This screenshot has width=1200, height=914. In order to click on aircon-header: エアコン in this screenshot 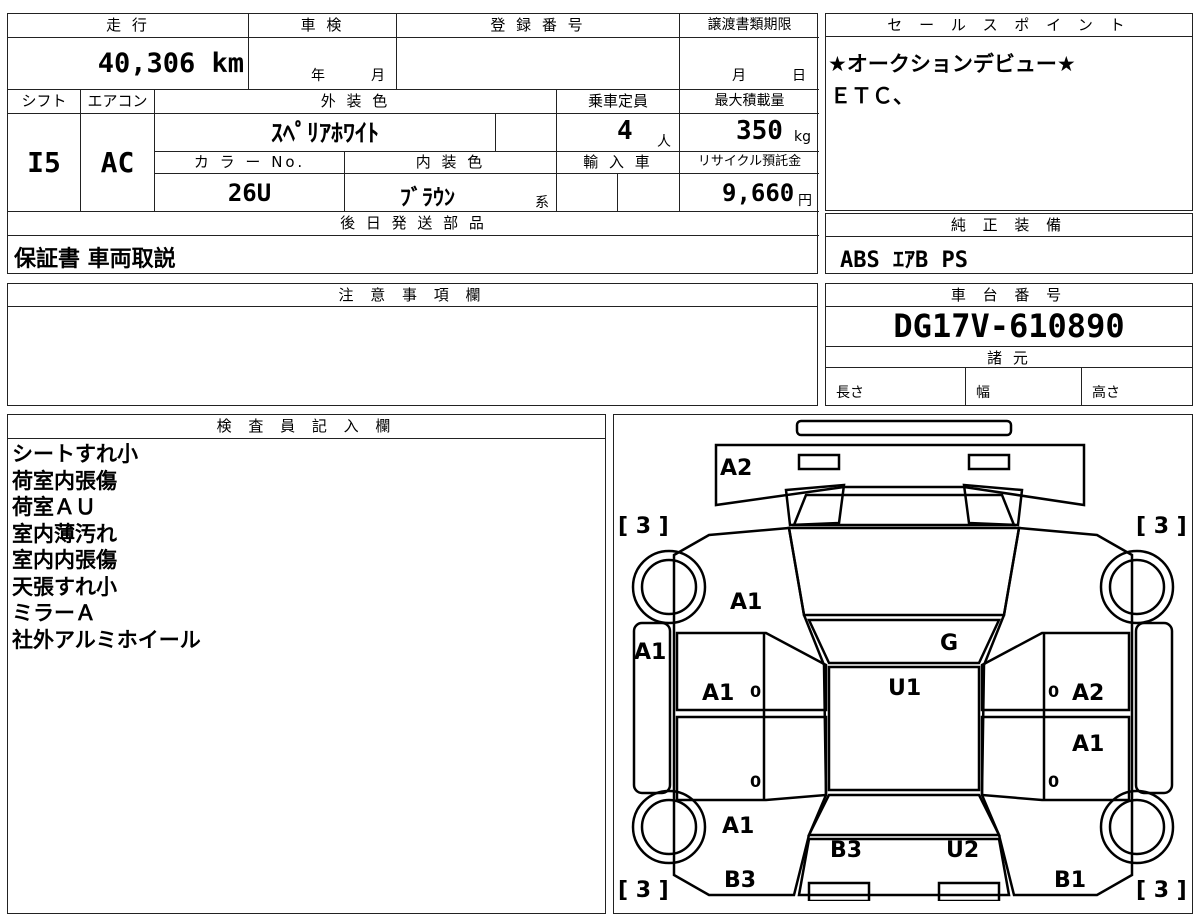, I will do `click(118, 102)`.